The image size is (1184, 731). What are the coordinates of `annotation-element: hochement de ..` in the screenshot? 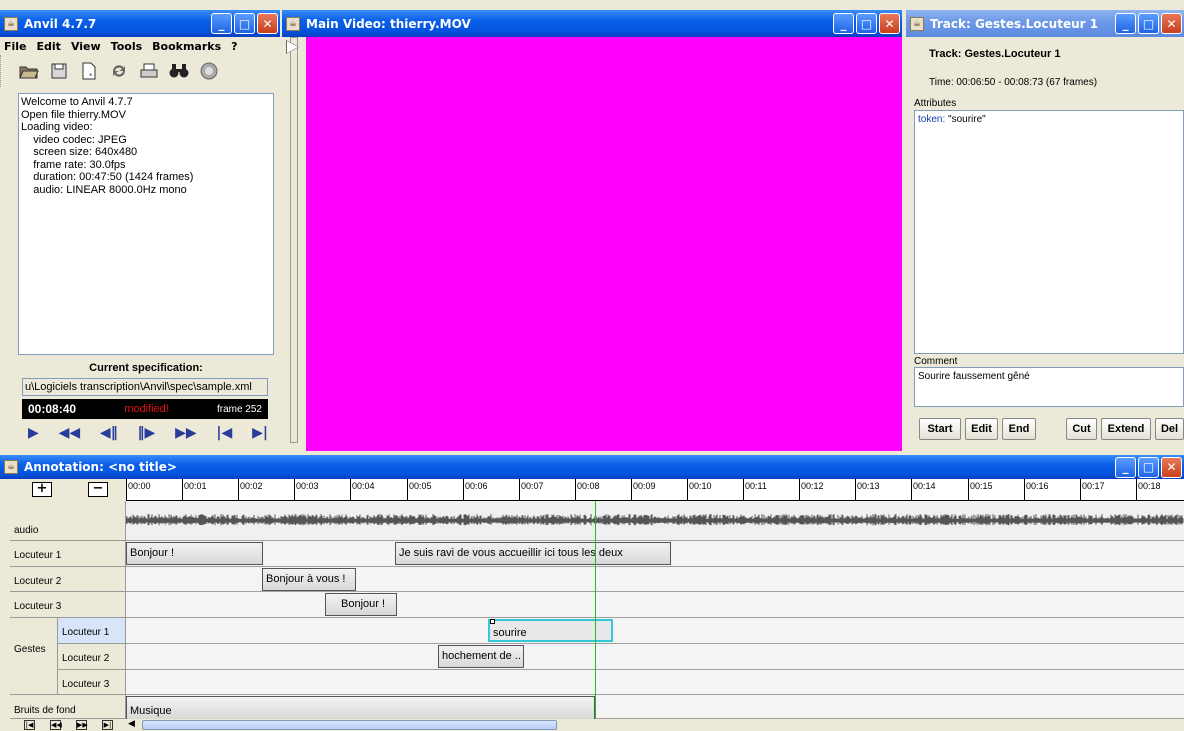 It's located at (481, 656).